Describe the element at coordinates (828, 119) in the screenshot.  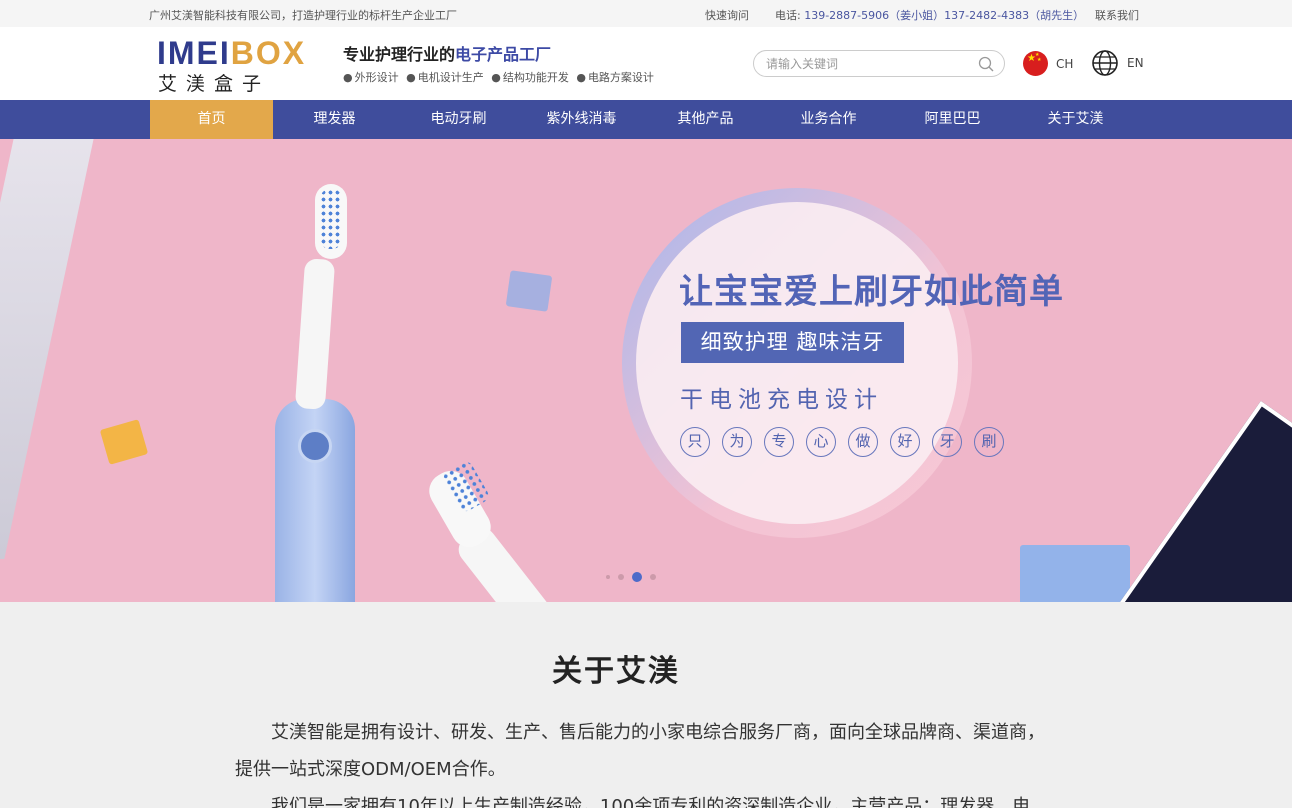
I see `nav-item-business: 业务合作` at that location.